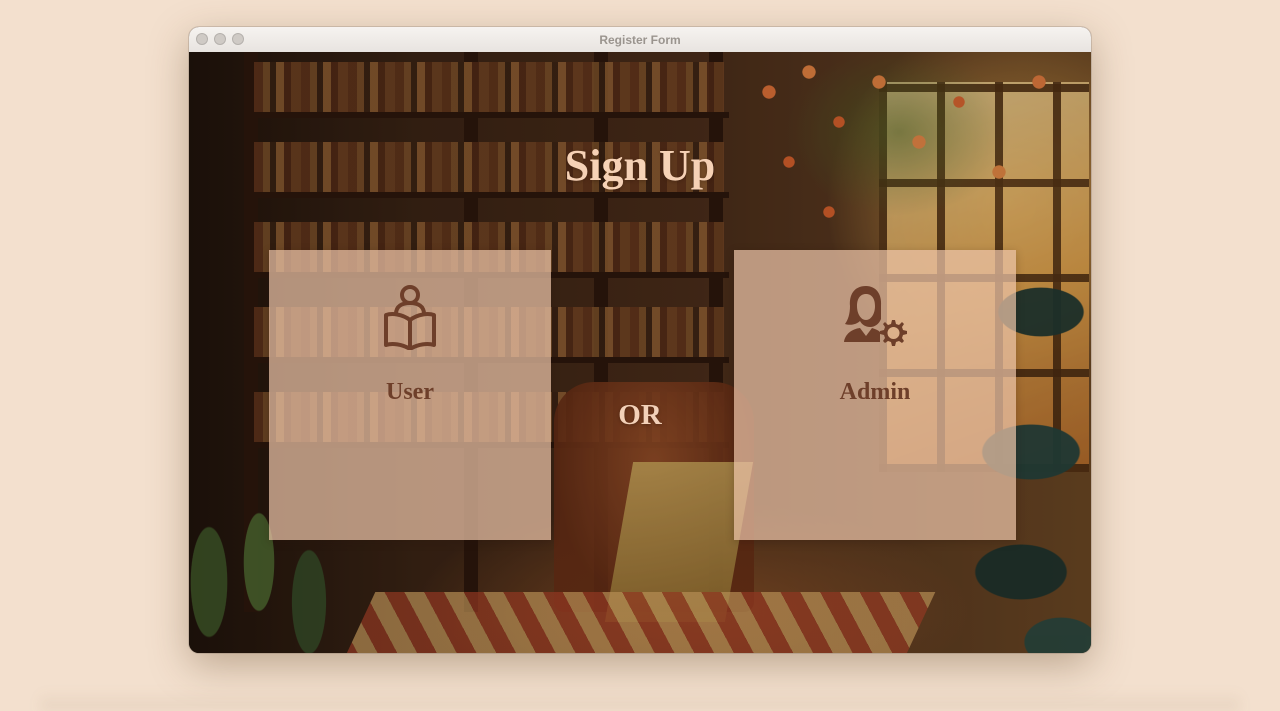  I want to click on admin-gear-icon, so click(875, 317).